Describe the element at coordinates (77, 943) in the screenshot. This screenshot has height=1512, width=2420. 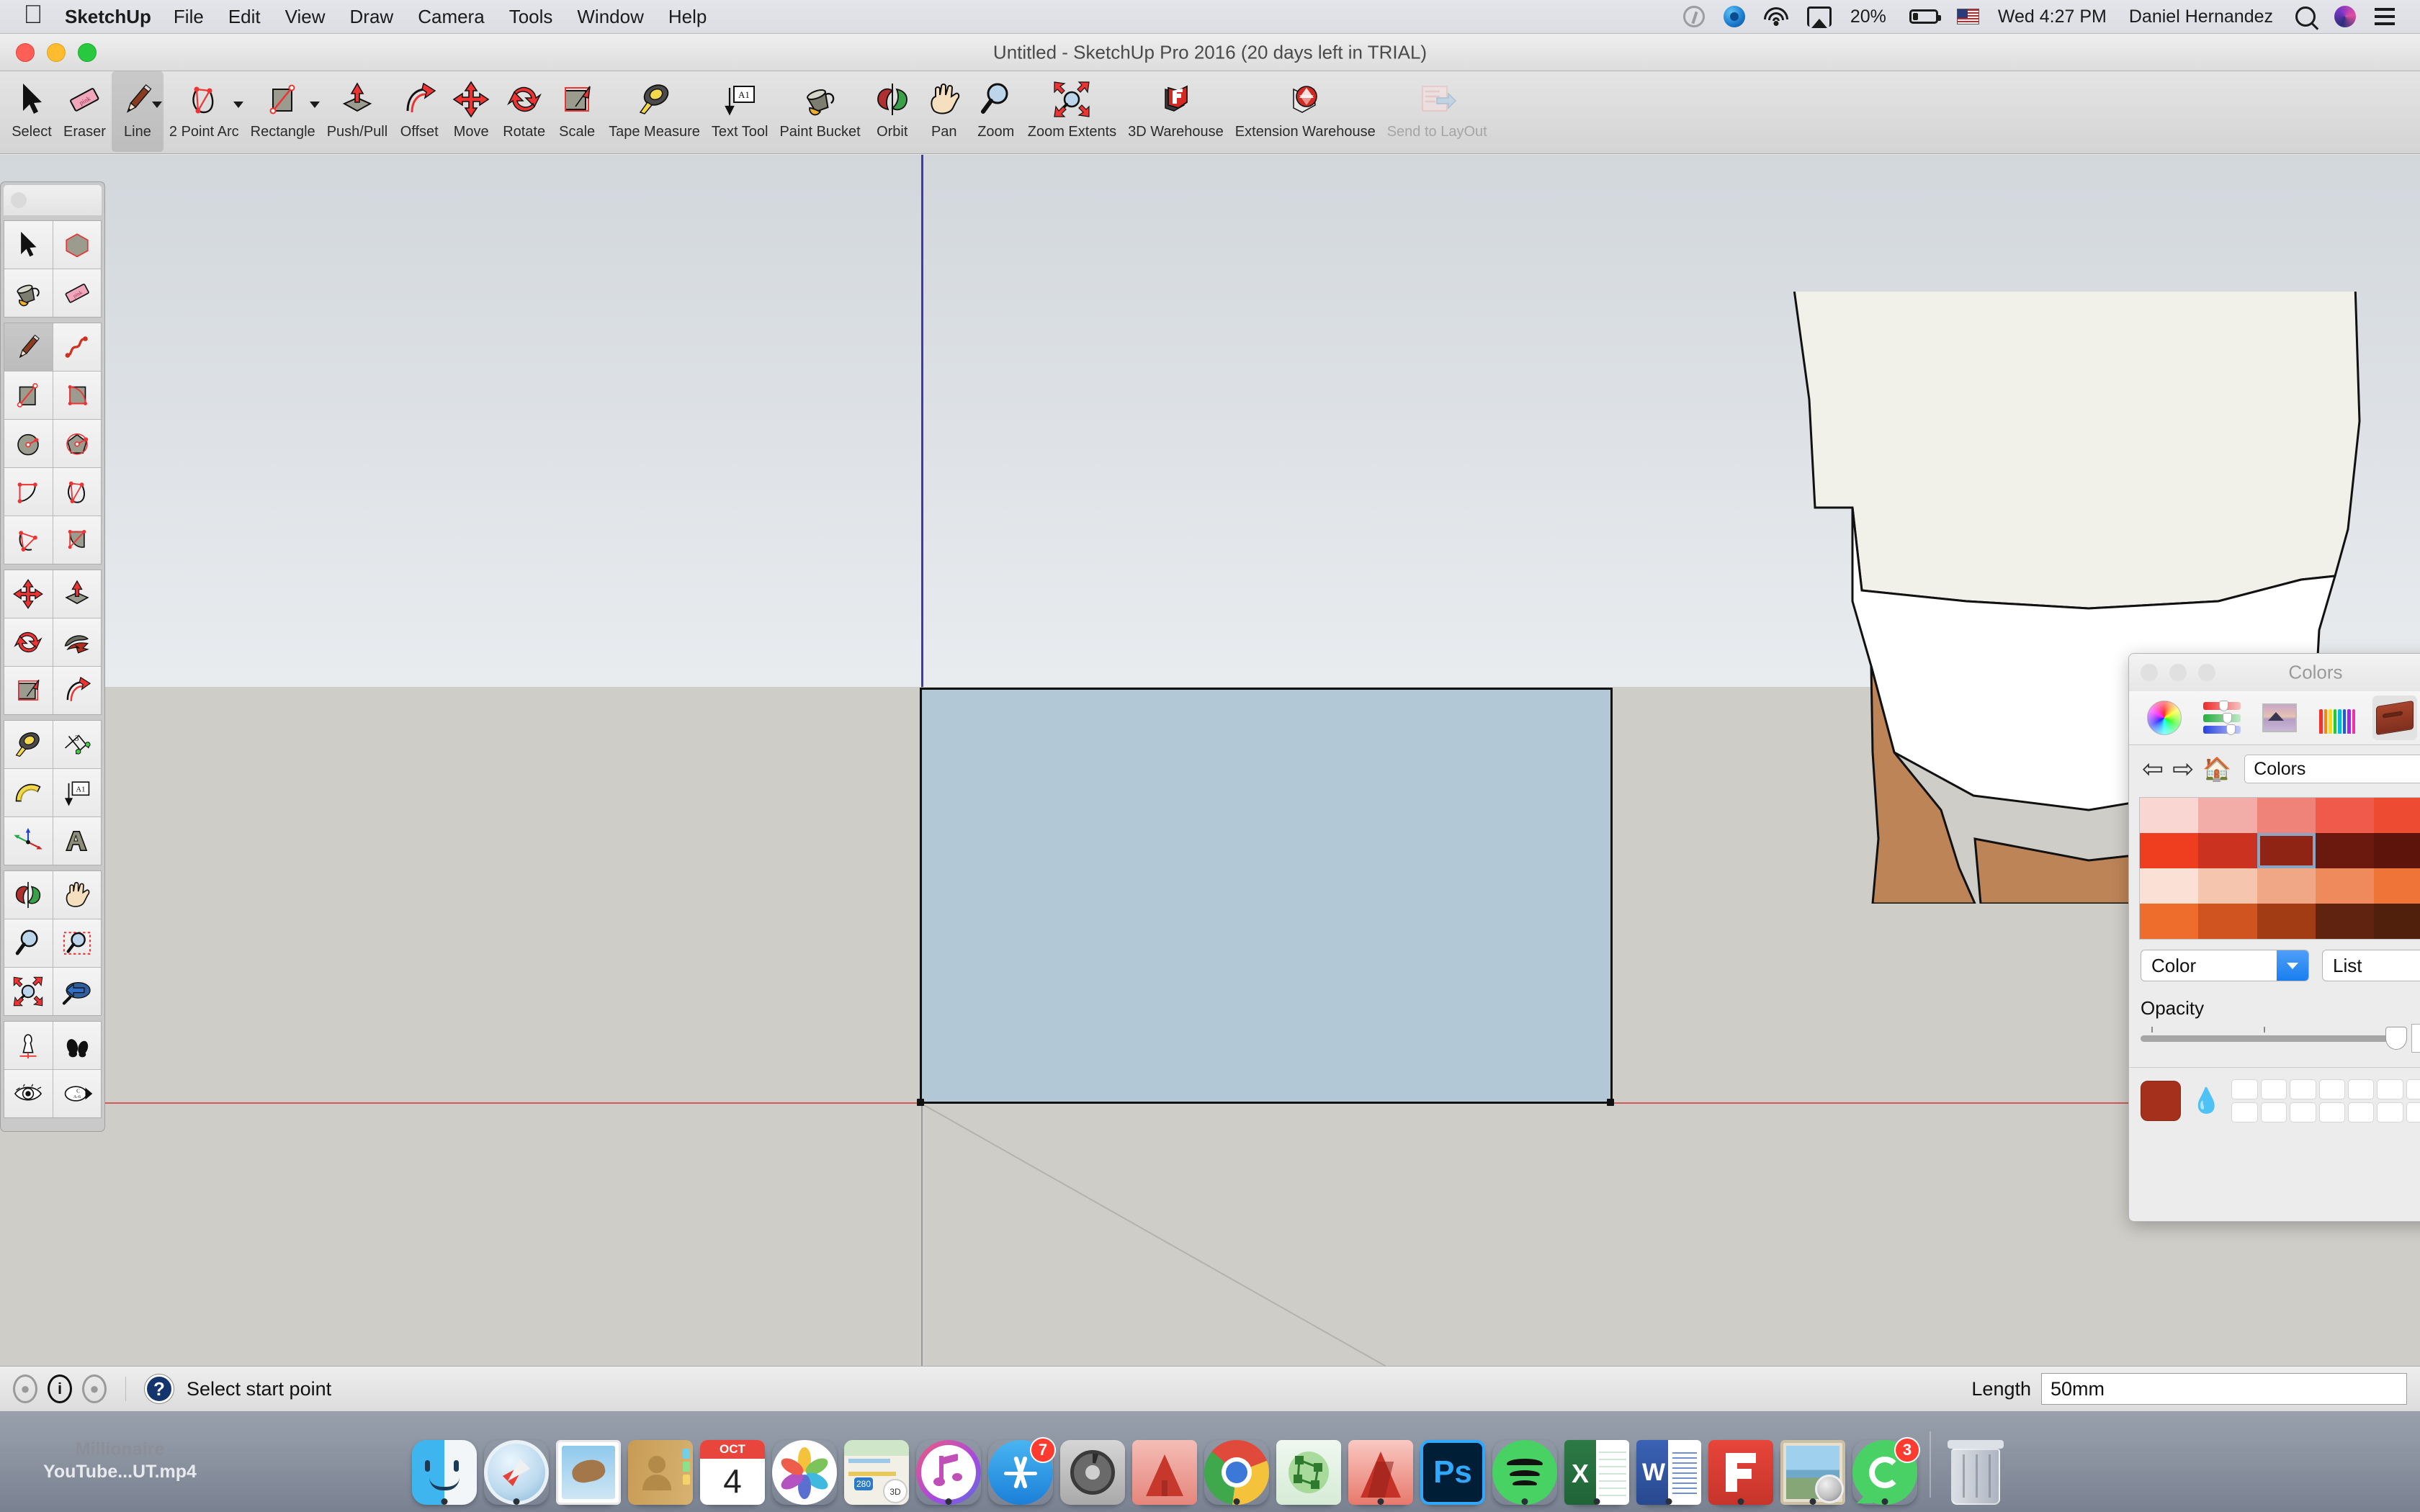
I see `palette-zoom-window-button` at that location.